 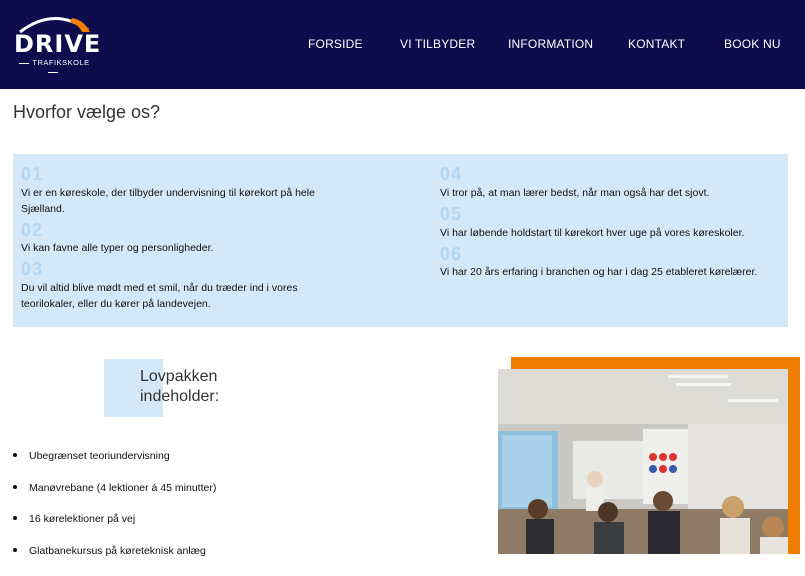 I want to click on classroom-scene-icon, so click(x=643, y=461).